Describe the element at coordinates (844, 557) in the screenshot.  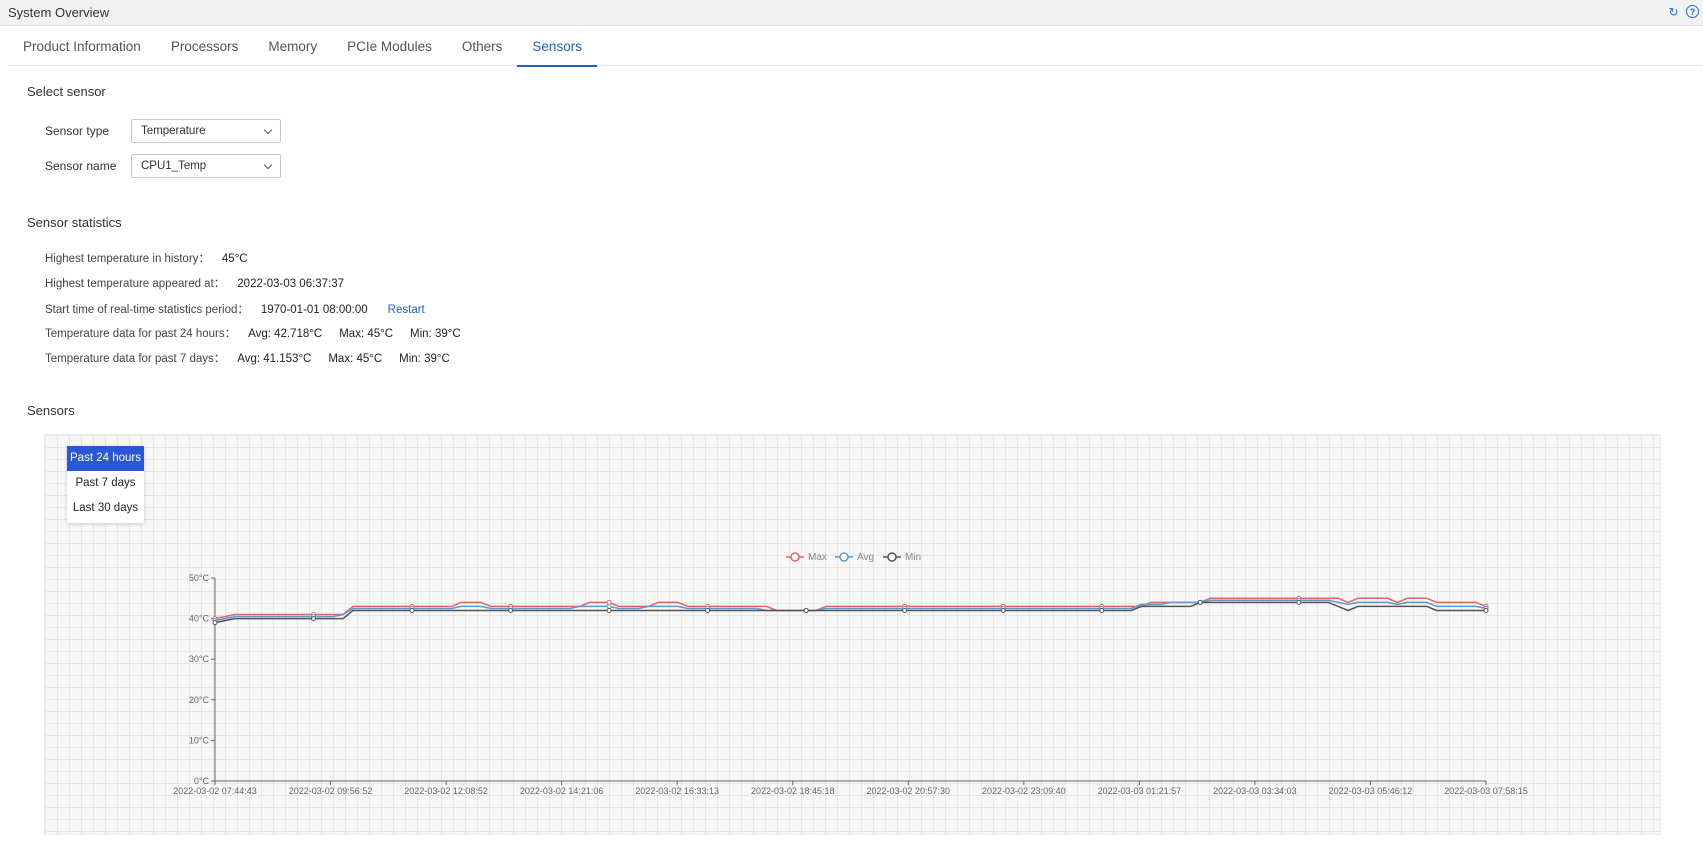
I see `legend-marker-avg` at that location.